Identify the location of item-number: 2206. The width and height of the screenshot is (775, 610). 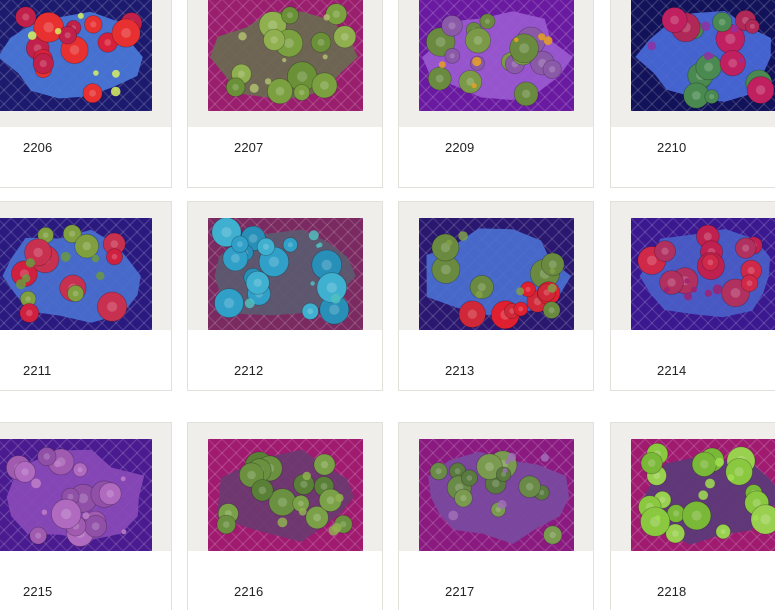
(38, 147).